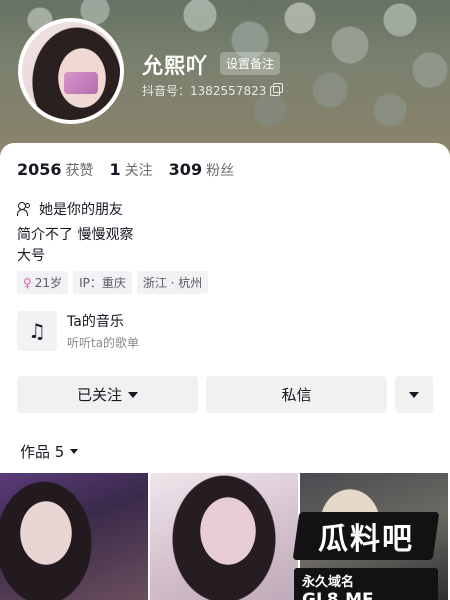 This screenshot has height=600, width=450. Describe the element at coordinates (42, 452) in the screenshot. I see `works-label: 作品 5` at that location.